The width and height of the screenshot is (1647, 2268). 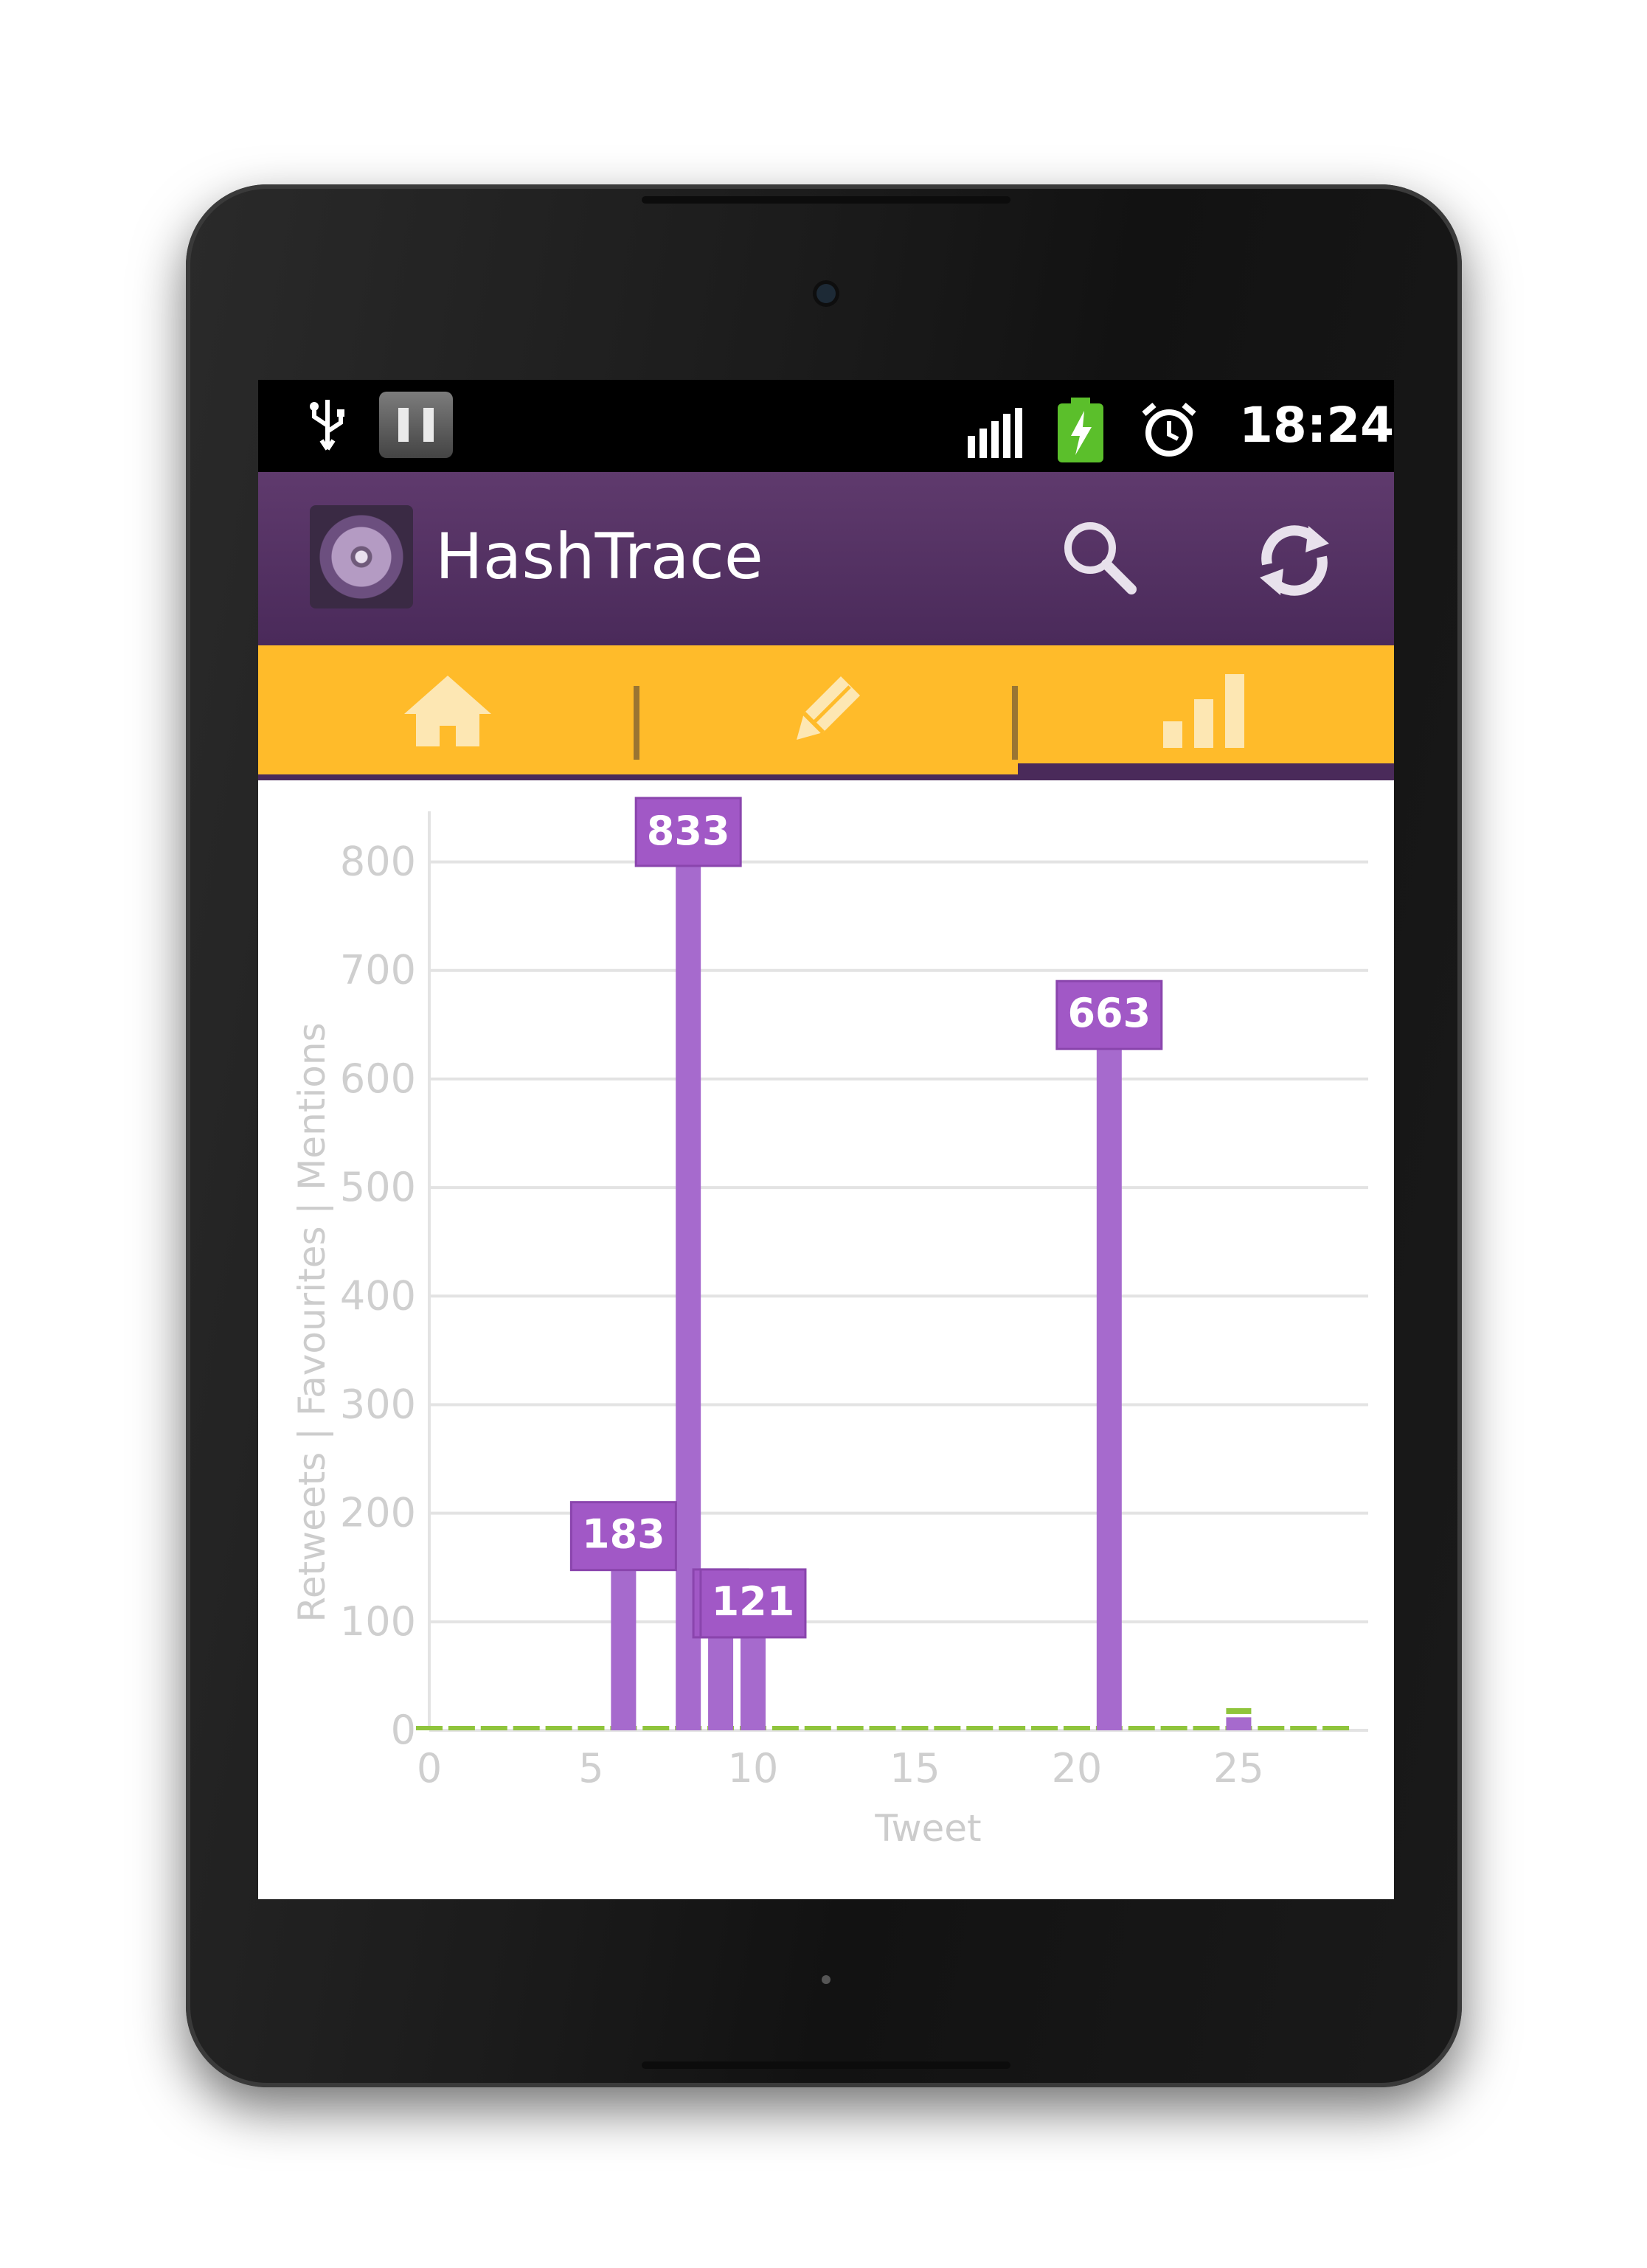 I want to click on action-bar: HashTrace, so click(x=826, y=558).